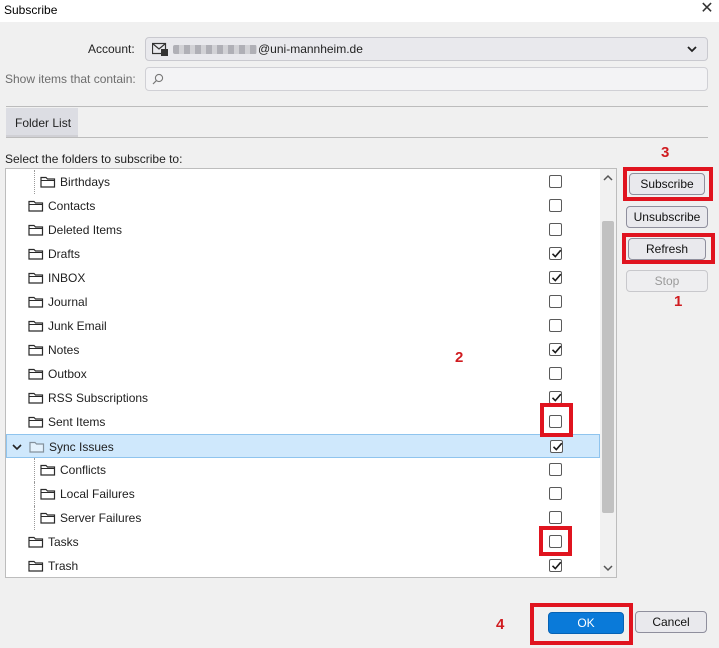 The image size is (719, 648). I want to click on folder-row: Server Failures, so click(303, 518).